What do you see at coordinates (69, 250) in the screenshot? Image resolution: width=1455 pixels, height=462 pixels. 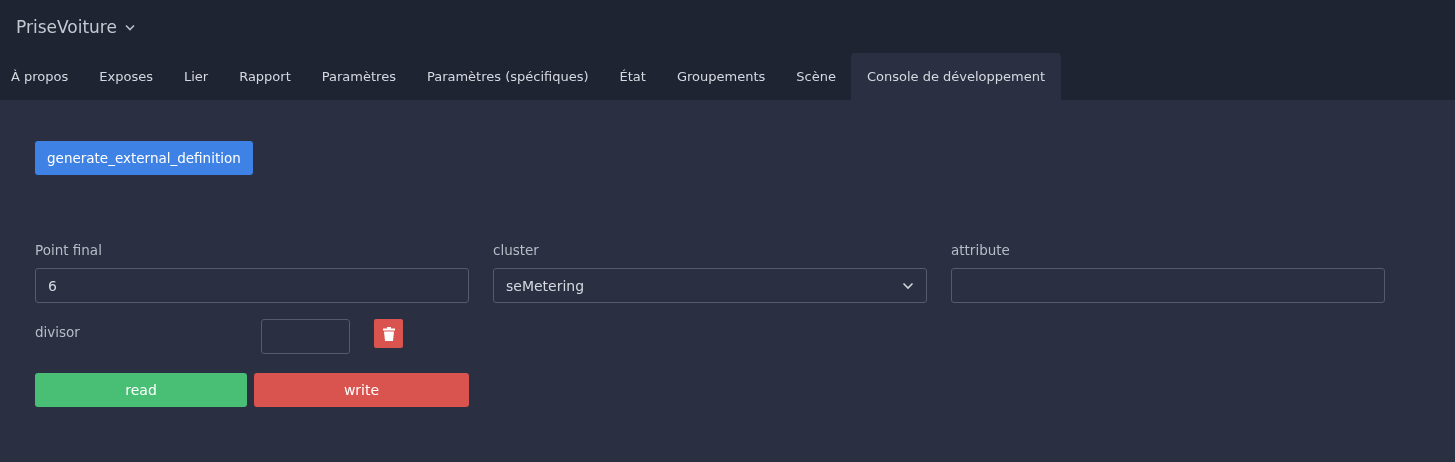 I see `field-label: Point final` at bounding box center [69, 250].